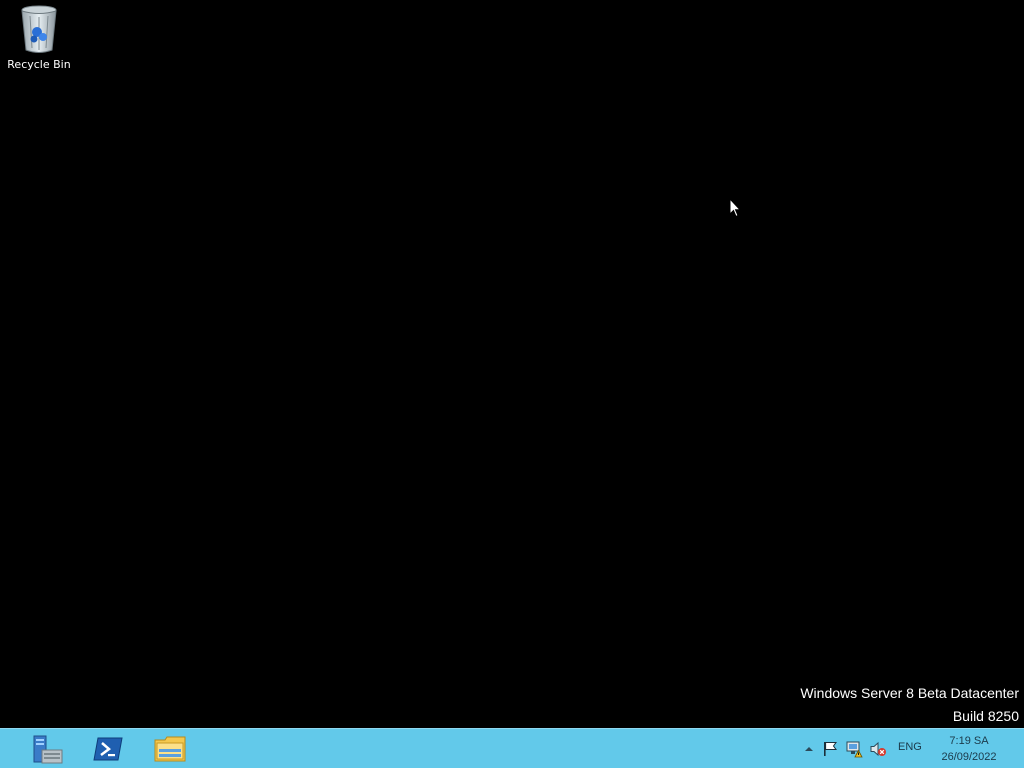 Image resolution: width=1024 pixels, height=768 pixels. Describe the element at coordinates (512, 748) in the screenshot. I see `taskbar: ENG 7:19 SA 26/09/2022` at that location.